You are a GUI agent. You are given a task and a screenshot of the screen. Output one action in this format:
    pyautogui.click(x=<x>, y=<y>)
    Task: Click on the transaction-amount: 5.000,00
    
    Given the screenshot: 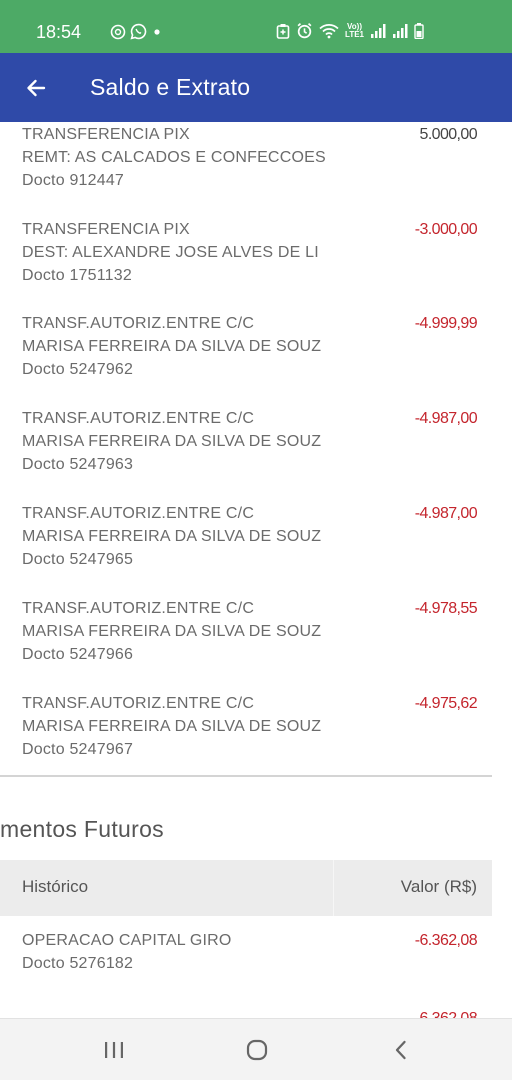 What is the action you would take?
    pyautogui.click(x=448, y=134)
    